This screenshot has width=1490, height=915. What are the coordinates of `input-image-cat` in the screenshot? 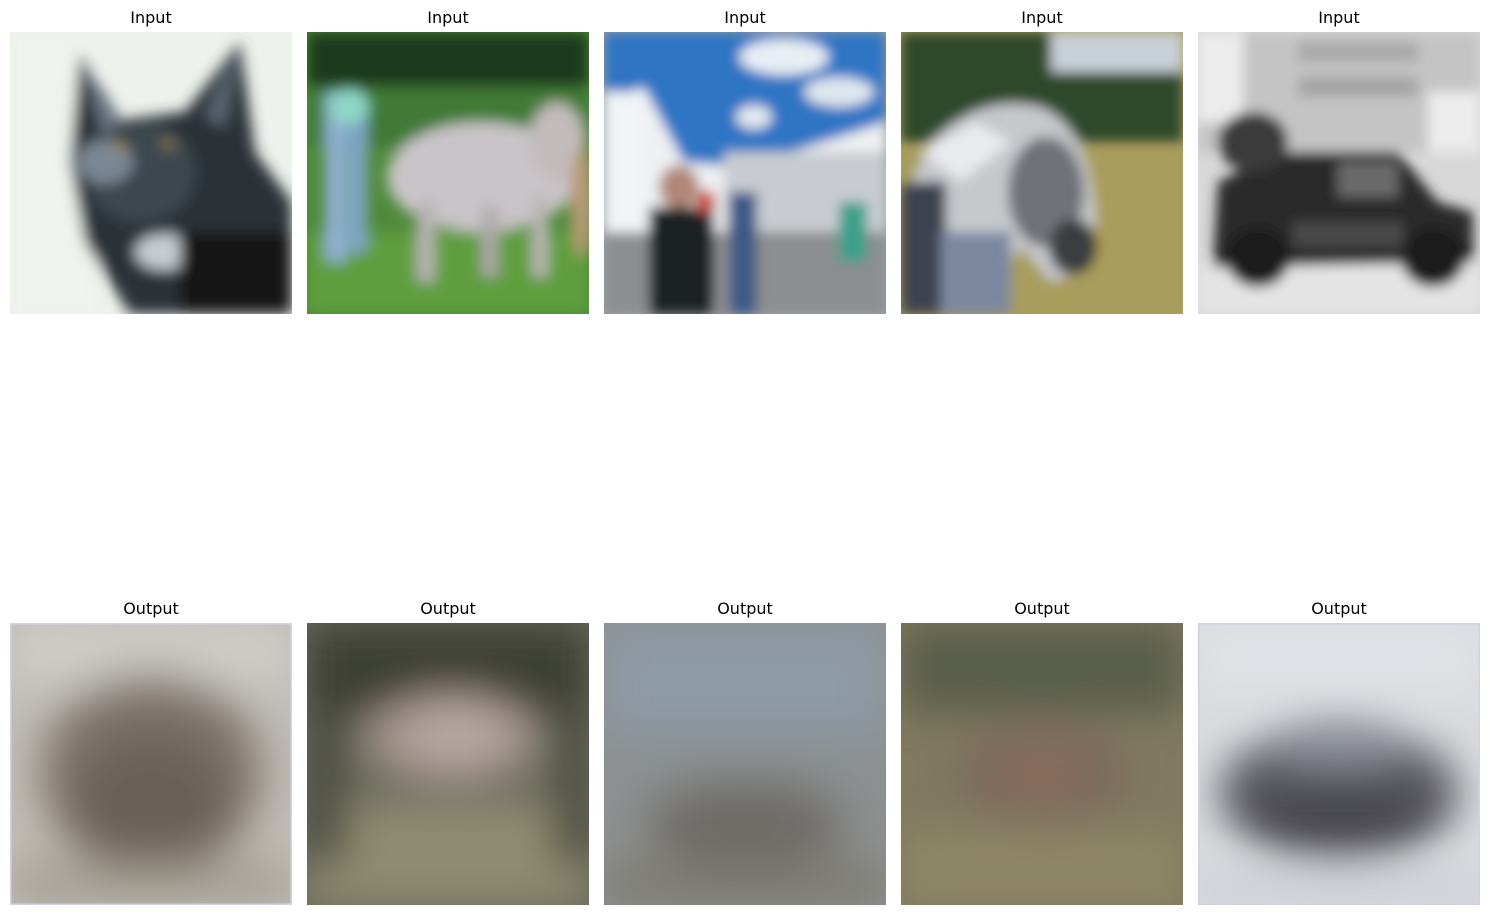 It's located at (151, 173).